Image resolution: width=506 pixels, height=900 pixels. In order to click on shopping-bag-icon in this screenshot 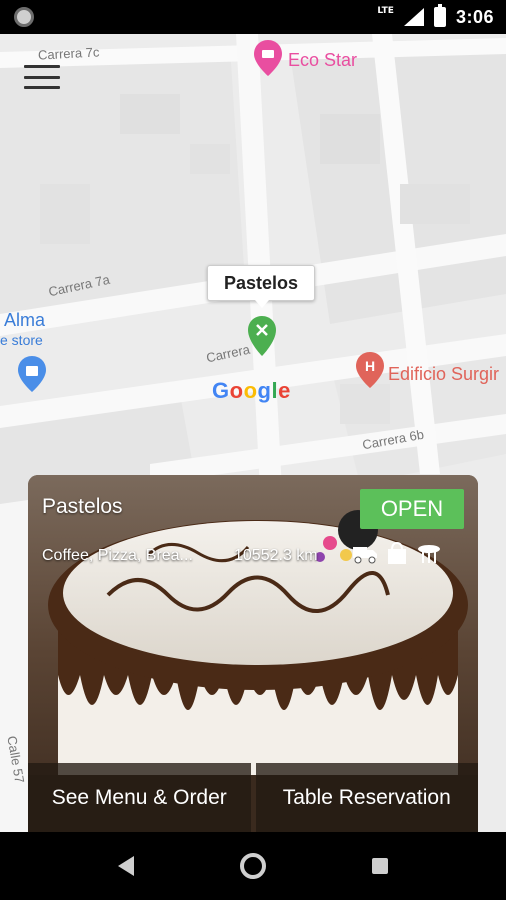, I will do `click(397, 552)`.